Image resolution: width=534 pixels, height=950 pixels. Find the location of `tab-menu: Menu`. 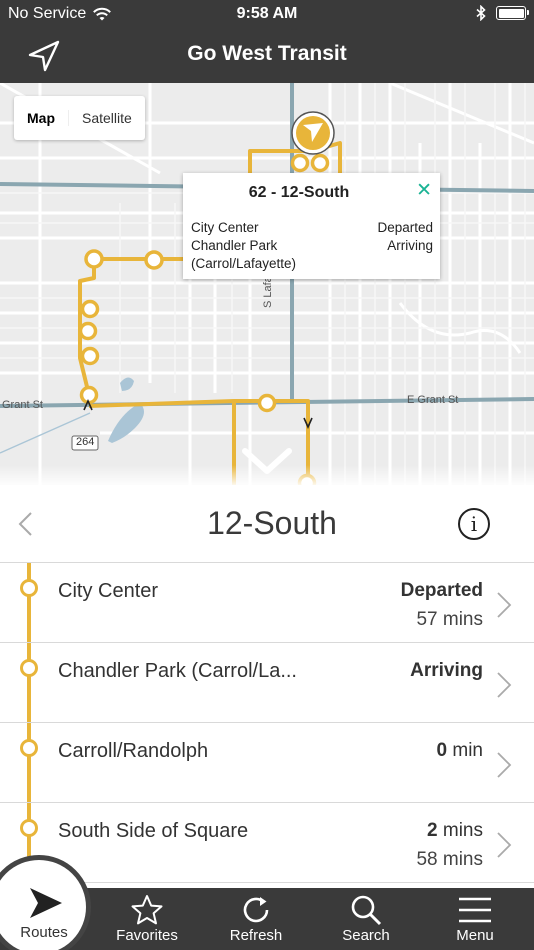

tab-menu: Menu is located at coordinates (475, 919).